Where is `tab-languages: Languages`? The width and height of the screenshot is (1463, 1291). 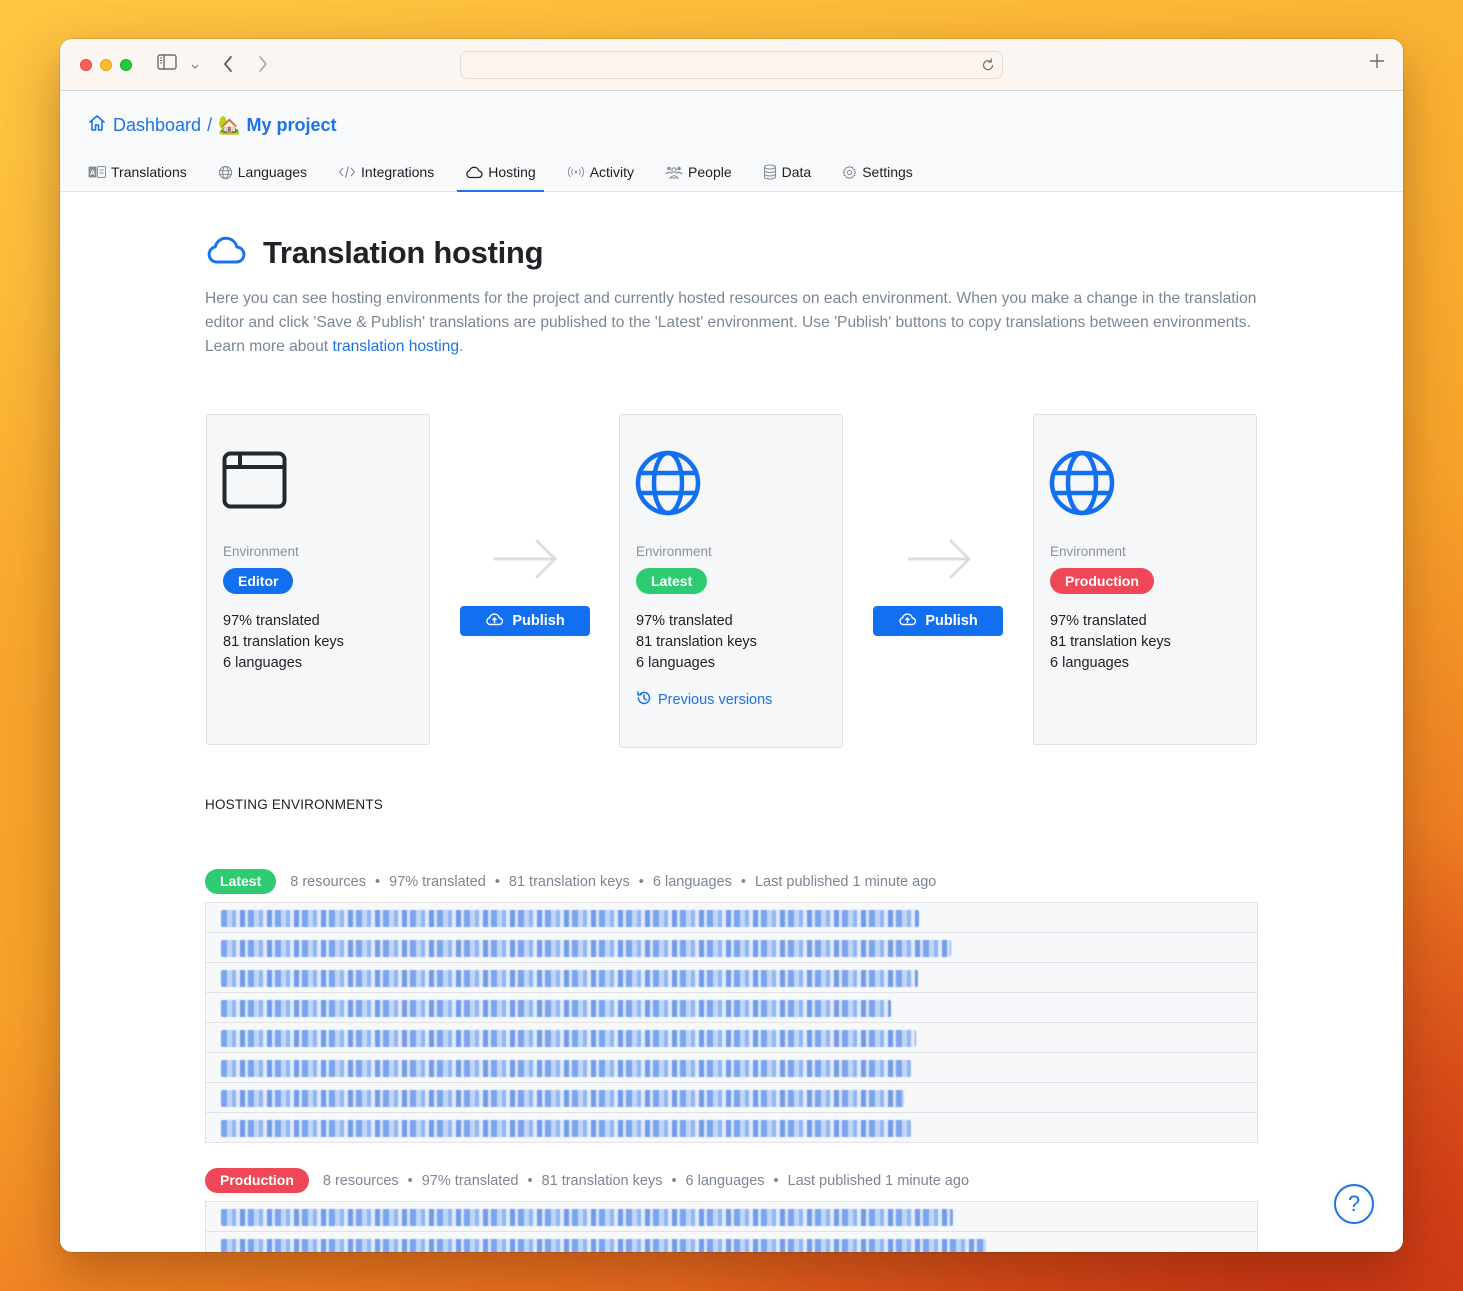 tab-languages: Languages is located at coordinates (262, 172).